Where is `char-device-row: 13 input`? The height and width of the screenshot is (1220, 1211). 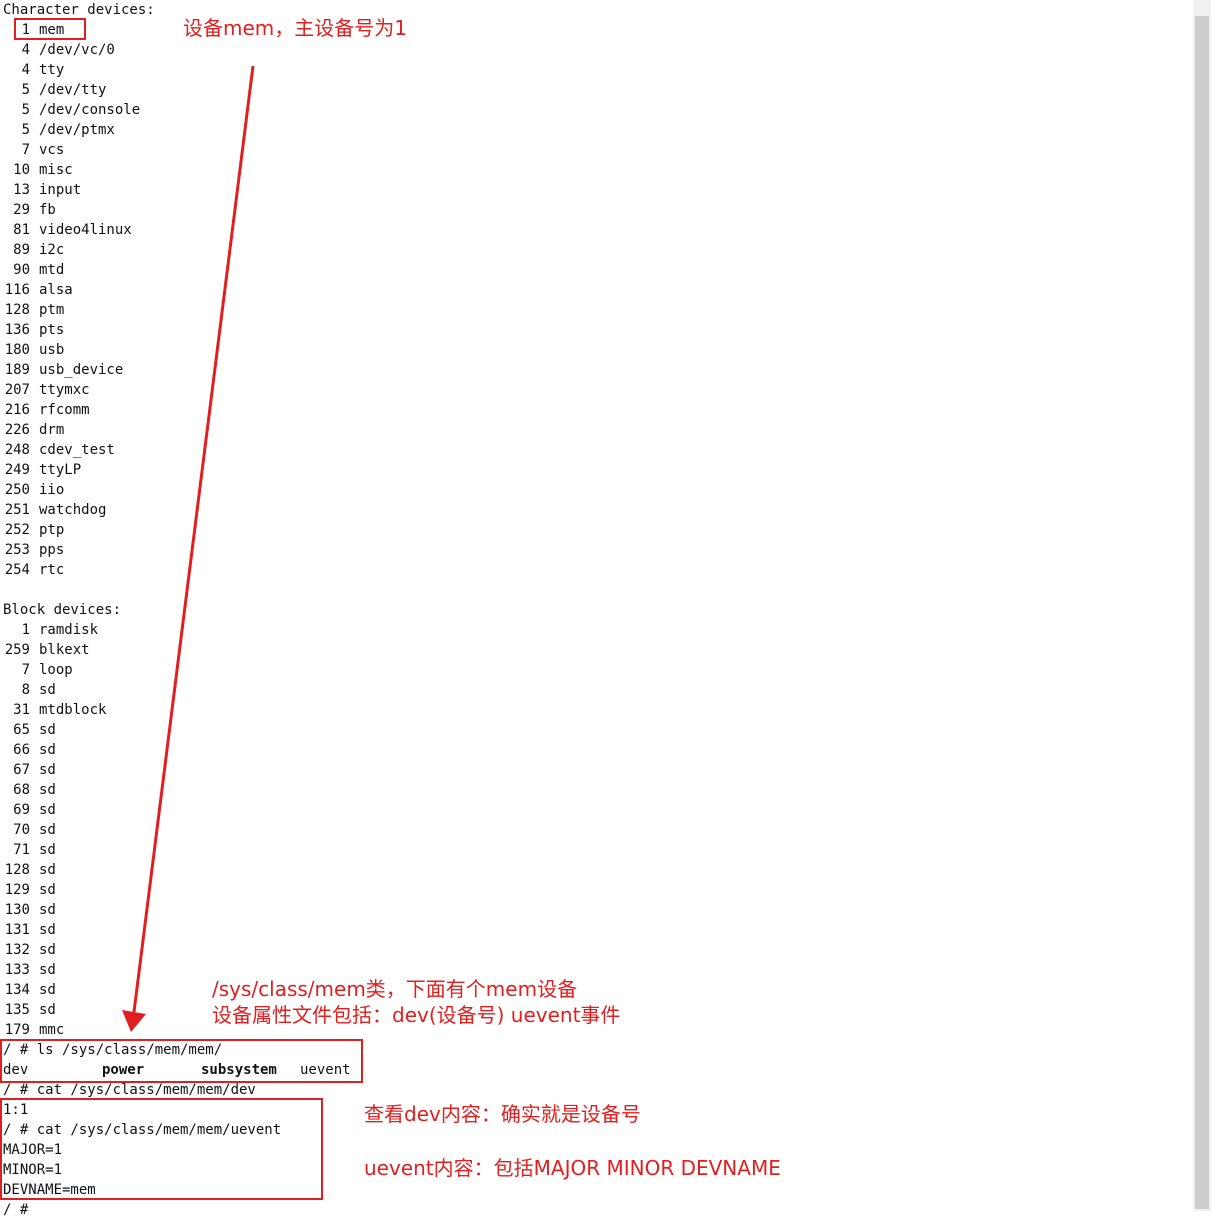
char-device-row: 13 input is located at coordinates (42, 190).